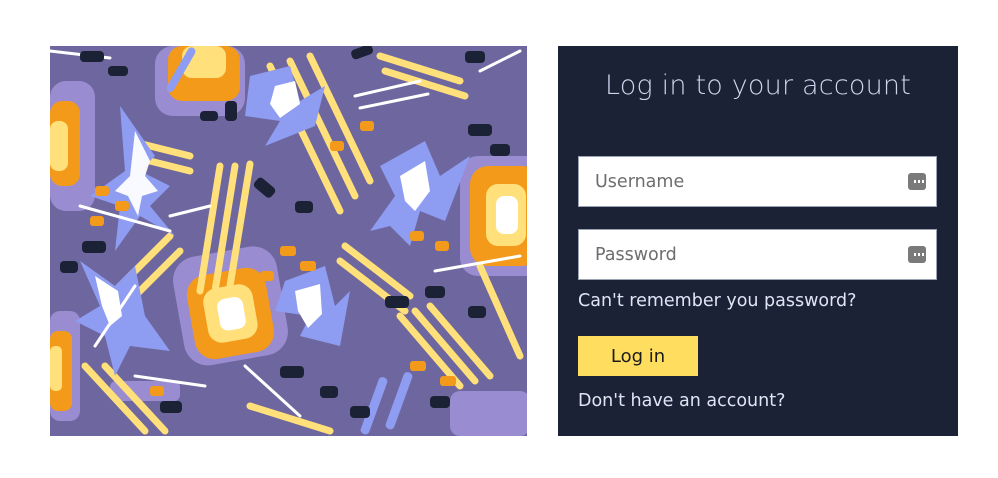 Image resolution: width=998 pixels, height=478 pixels. I want to click on password-field, so click(757, 254).